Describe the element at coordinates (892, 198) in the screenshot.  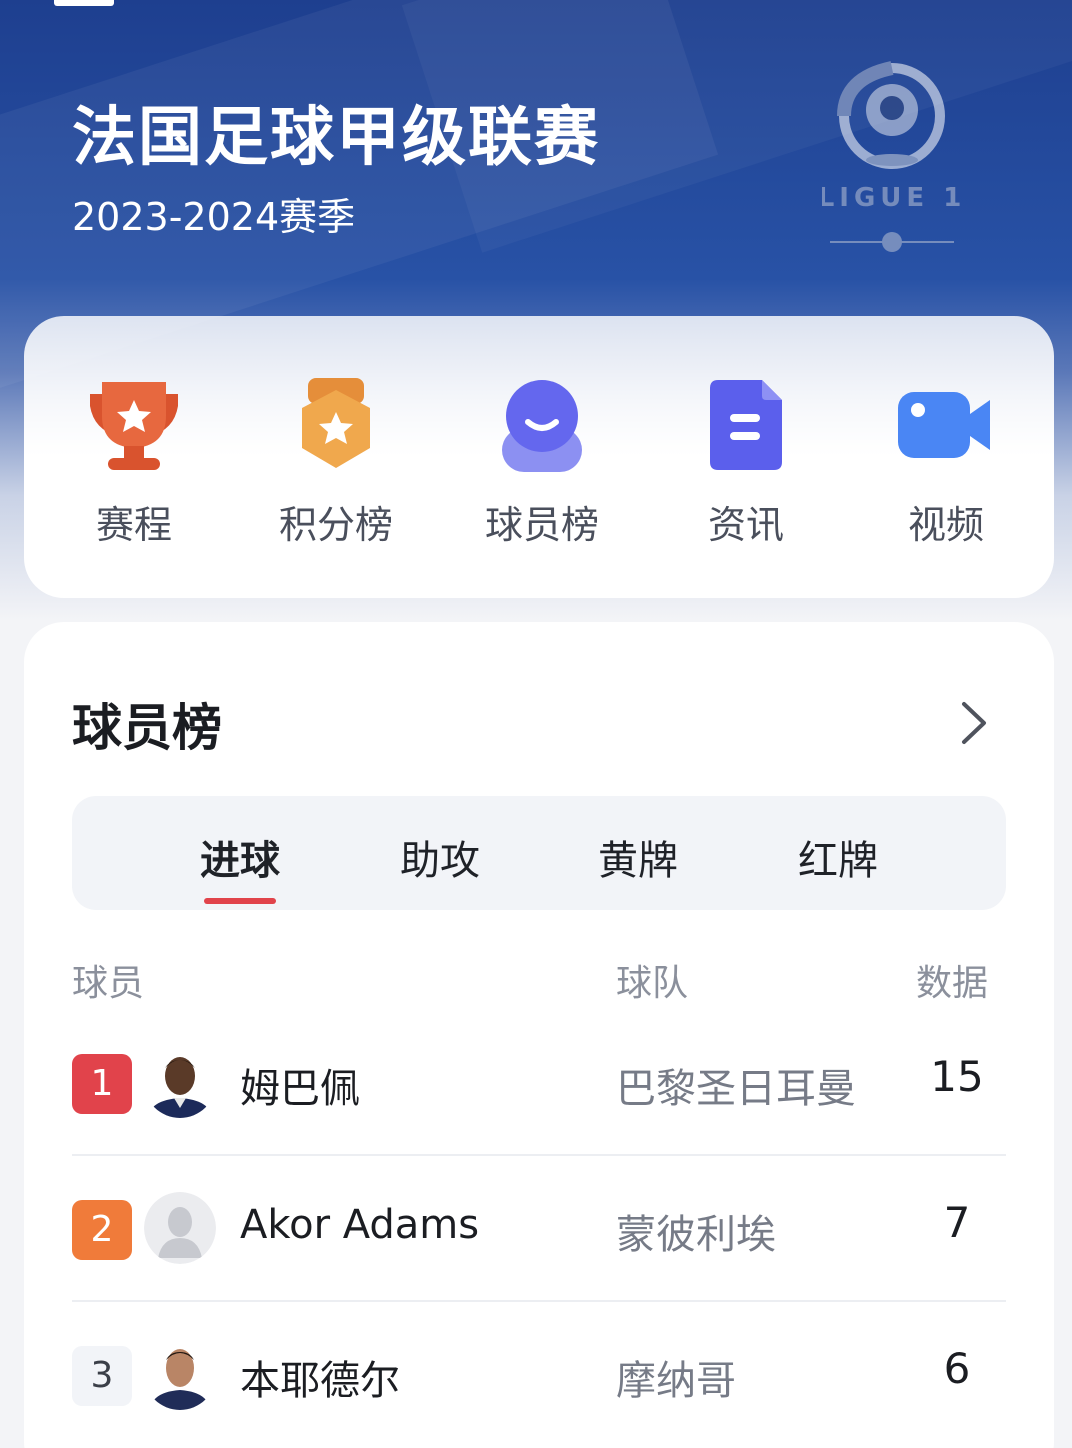
I see `ligue1-logo-text: LIGUE 1` at that location.